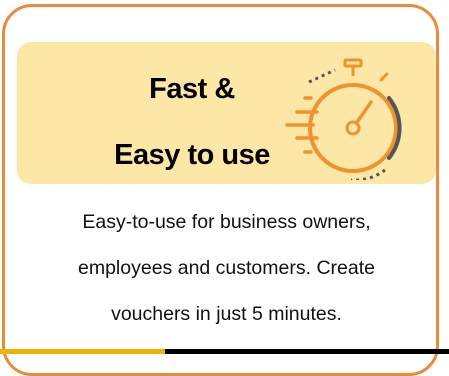 The image size is (449, 376). I want to click on description-line-2: employees and customers. Create, so click(226, 268).